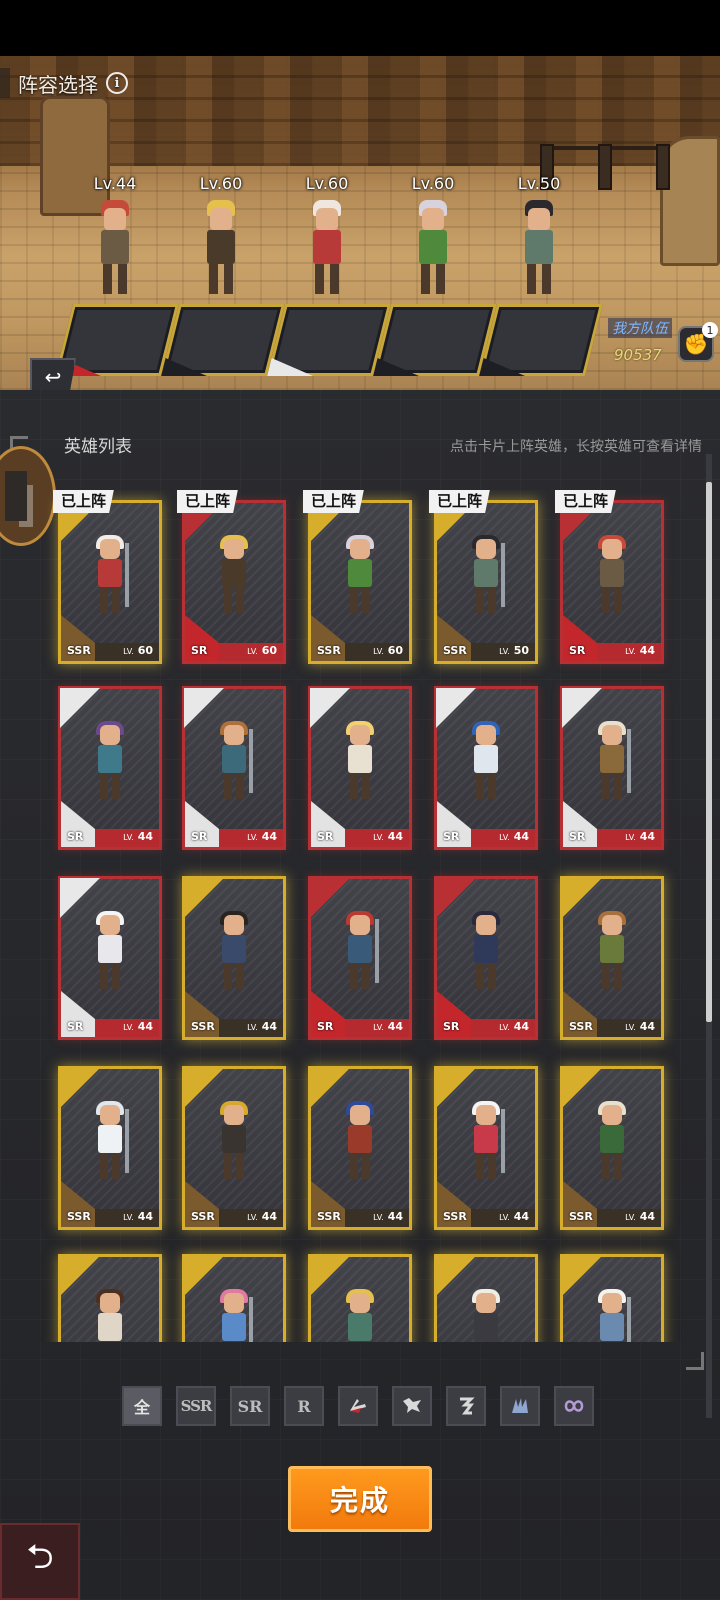 Image resolution: width=720 pixels, height=1600 pixels. I want to click on back-button: ⮌, so click(40, 1561).